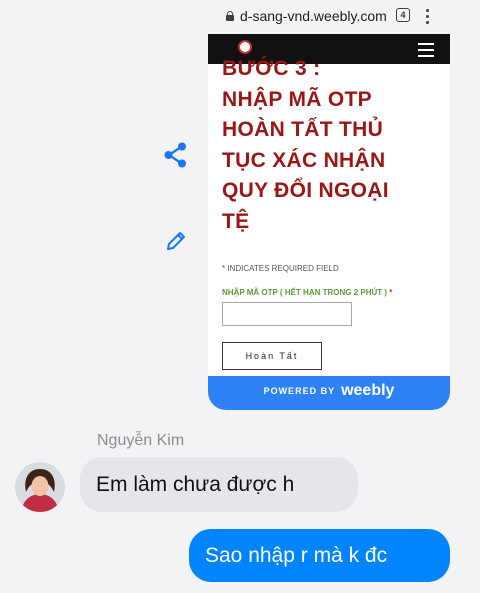 The image size is (480, 593). I want to click on url-text: d-sang-vnd.weebly.com, so click(313, 16).